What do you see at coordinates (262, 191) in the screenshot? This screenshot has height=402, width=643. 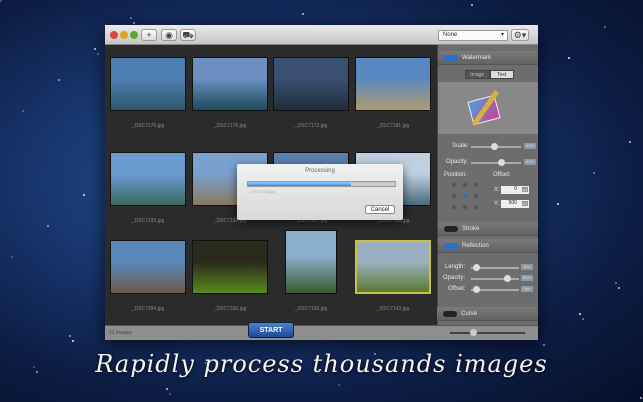 I see `current-file: _DSC7206.jpg` at bounding box center [262, 191].